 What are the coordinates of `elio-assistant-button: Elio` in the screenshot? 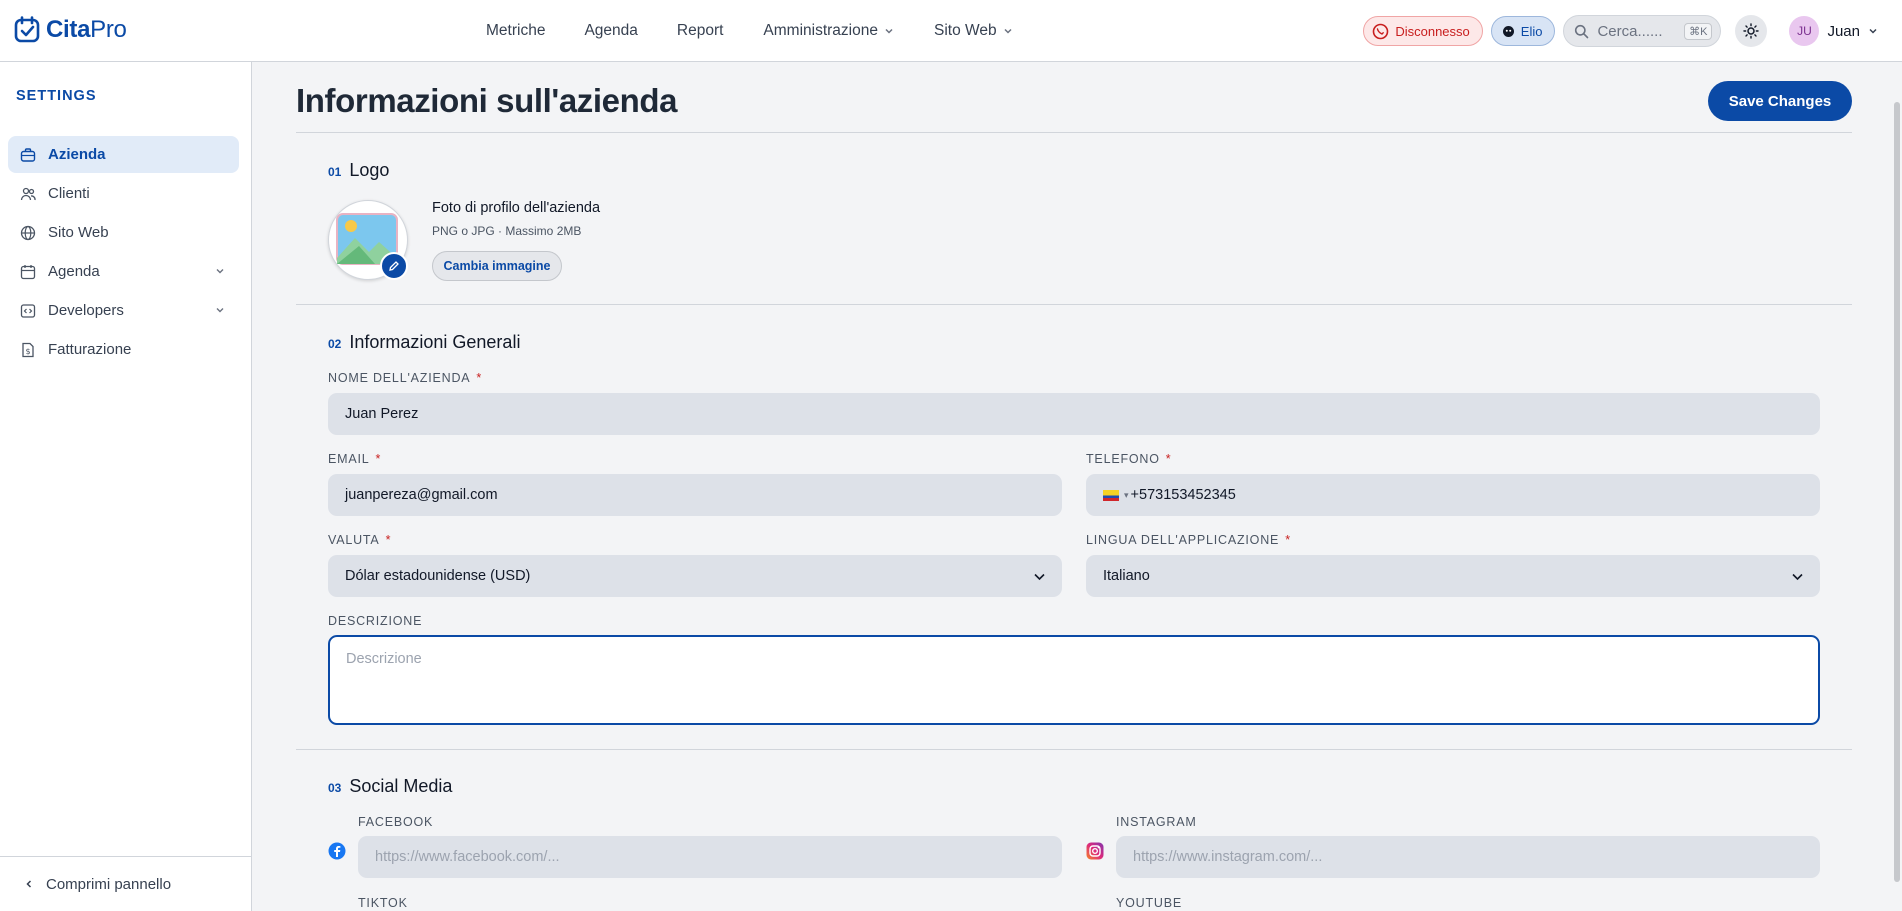 It's located at (1523, 31).